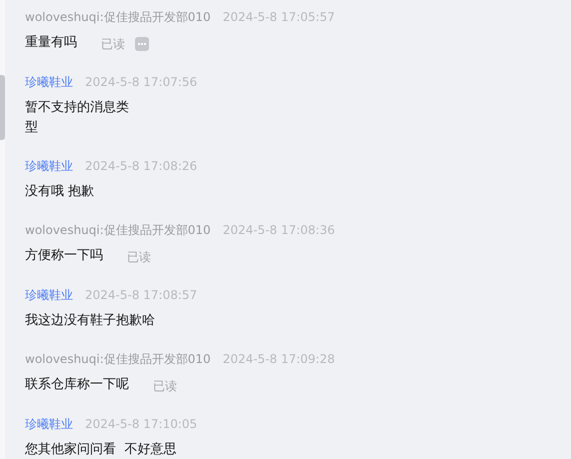 The width and height of the screenshot is (571, 459). I want to click on timestamp: 2024-5-8 17:08:57, so click(141, 295).